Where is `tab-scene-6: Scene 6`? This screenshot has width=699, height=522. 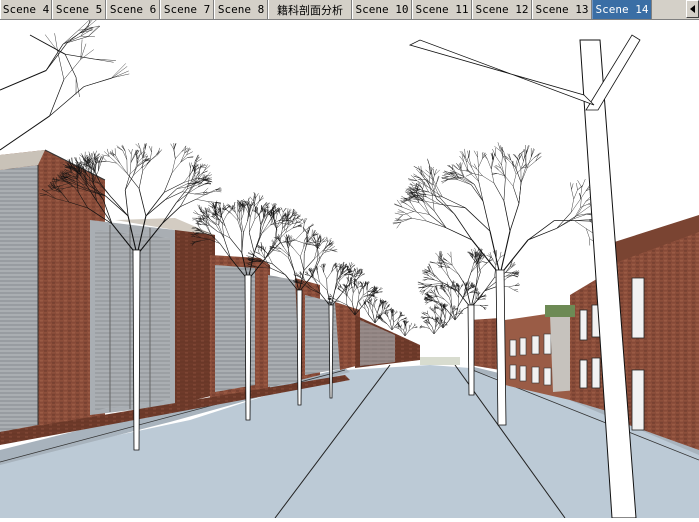
tab-scene-6: Scene 6 is located at coordinates (133, 9).